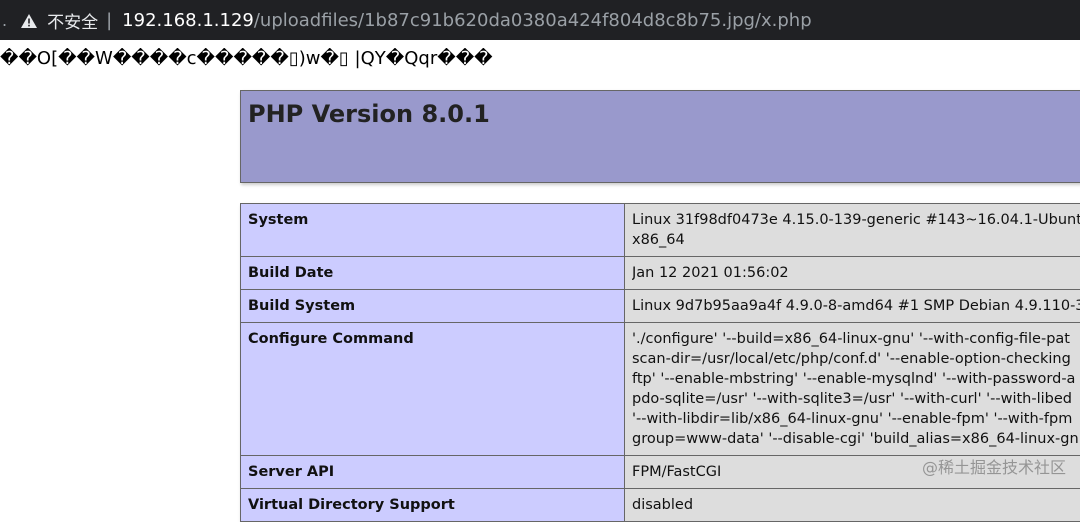 The height and width of the screenshot is (522, 1080). I want to click on warning-triangle-icon, so click(29, 20).